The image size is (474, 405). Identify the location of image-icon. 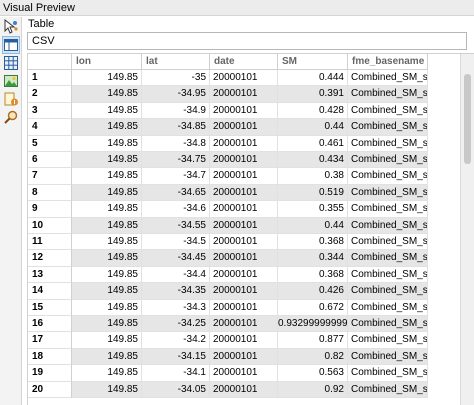
(11, 81).